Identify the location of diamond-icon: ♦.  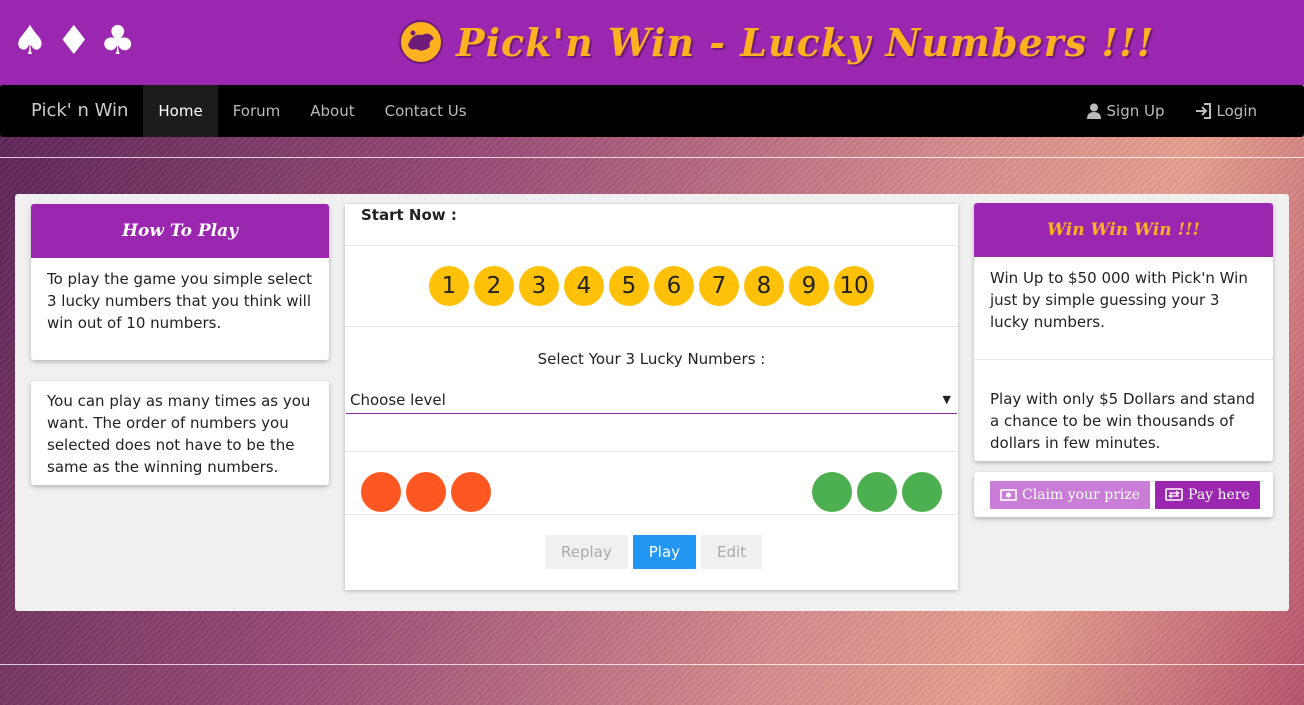
(73, 41).